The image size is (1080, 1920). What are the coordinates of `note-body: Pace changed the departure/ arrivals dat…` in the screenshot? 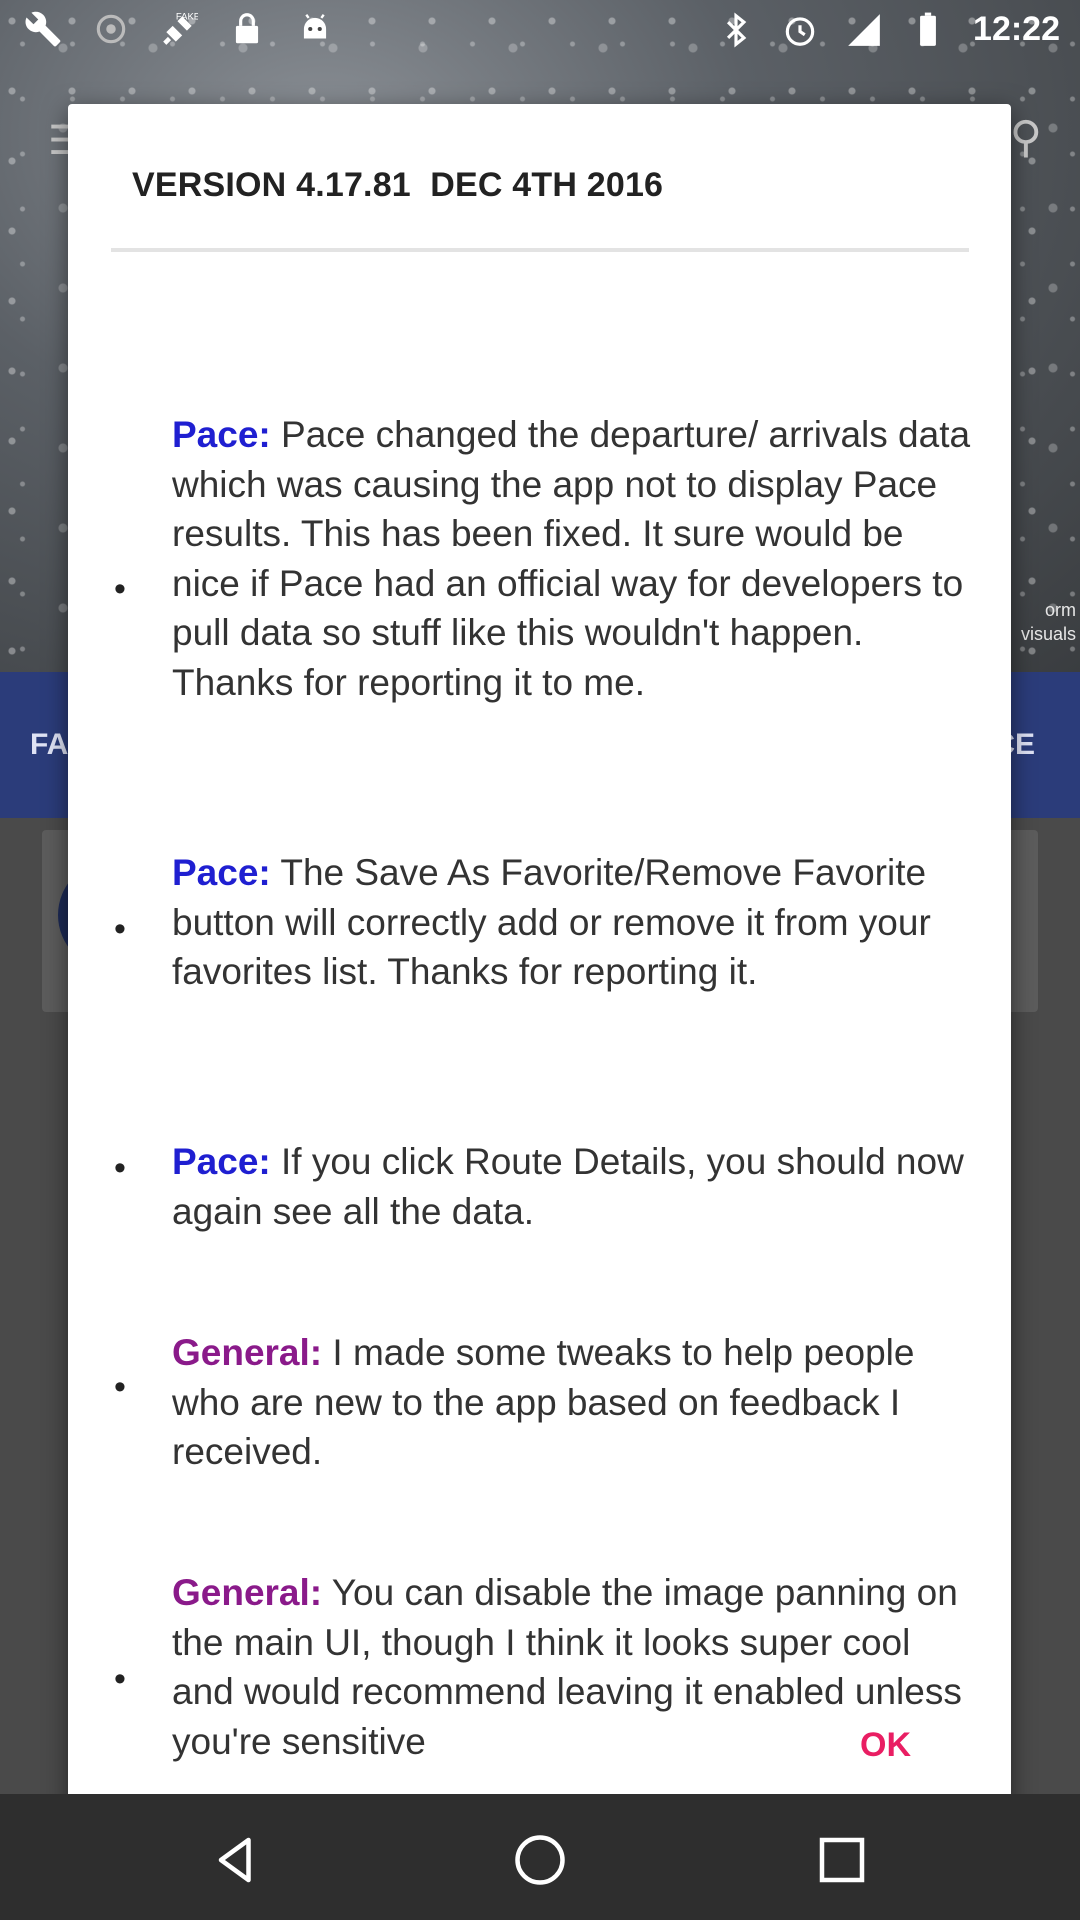 It's located at (571, 558).